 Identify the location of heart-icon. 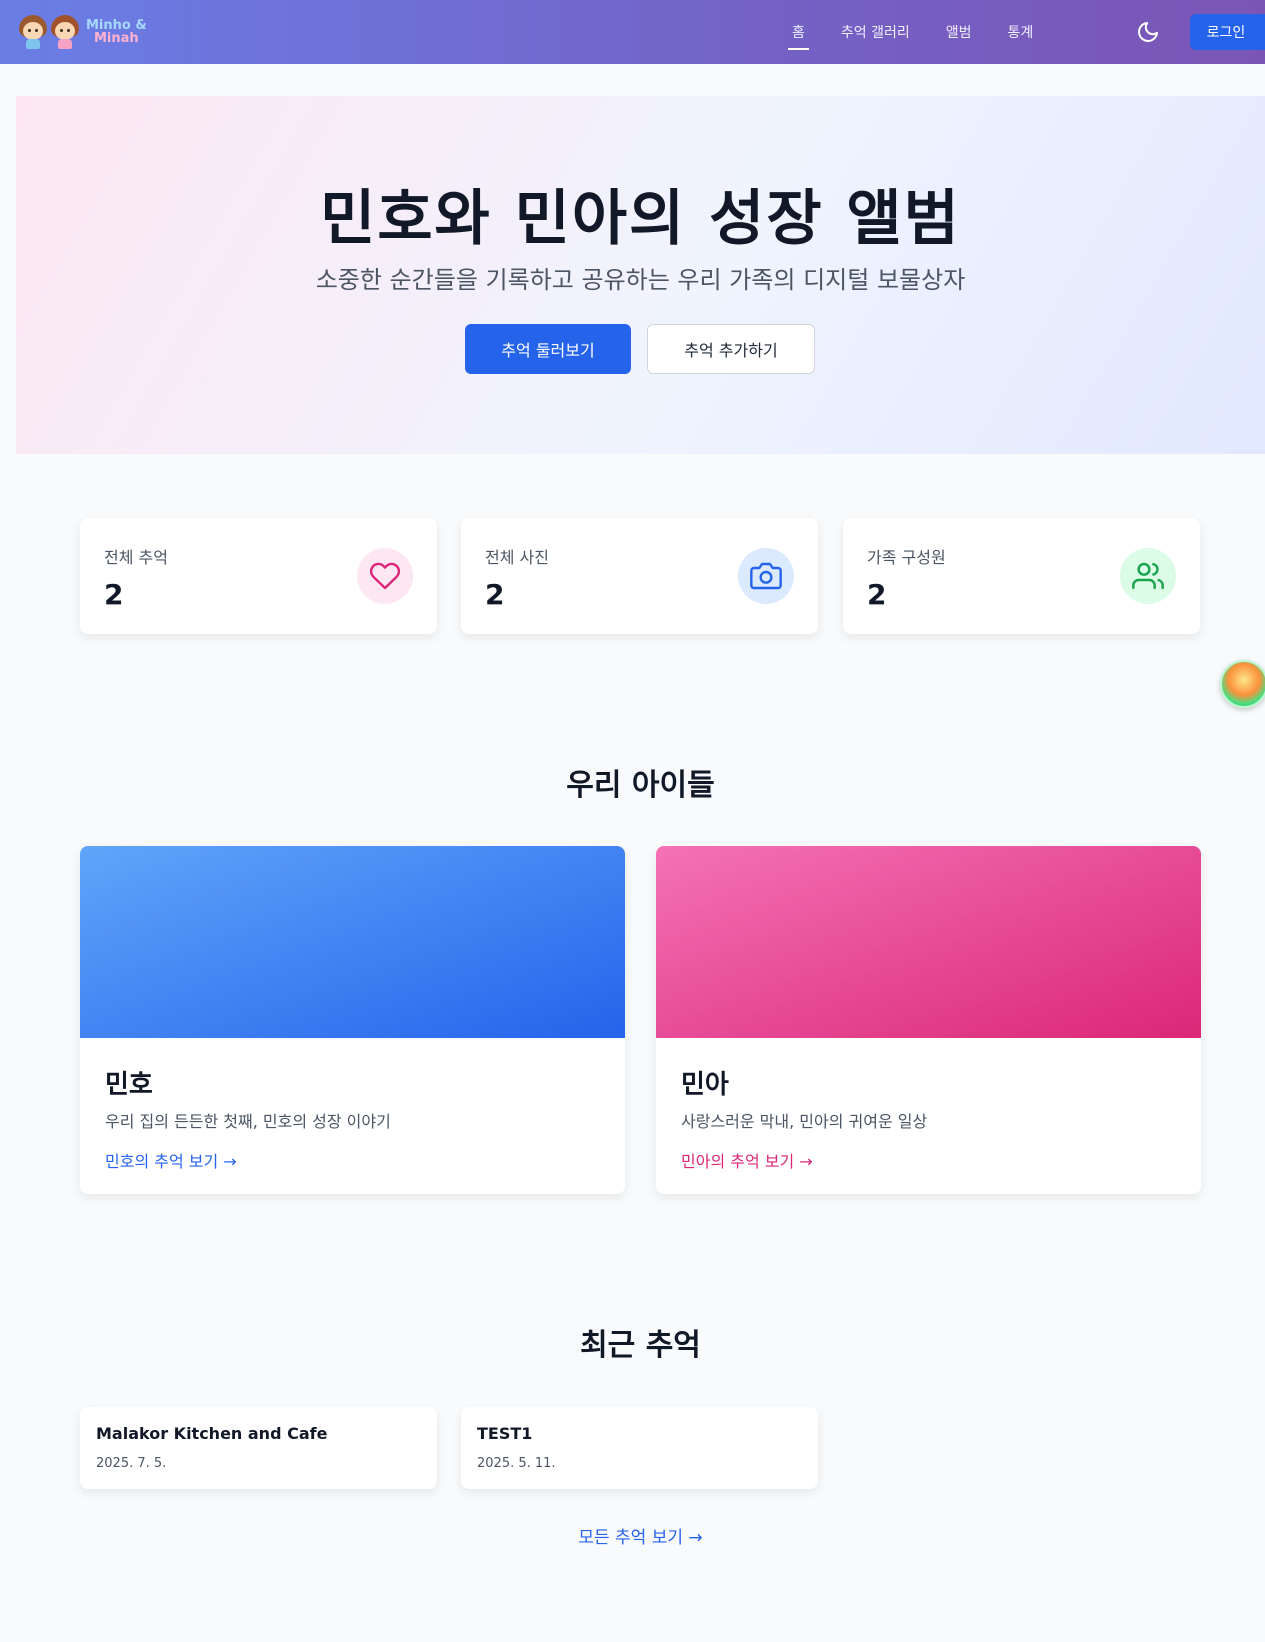
(385, 576).